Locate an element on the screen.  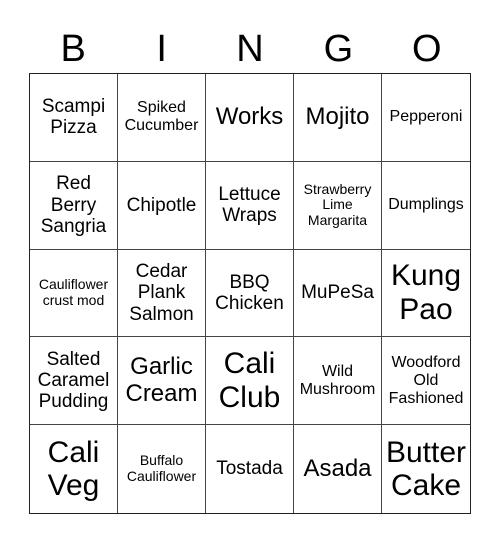
cell-label: Butter Cake is located at coordinates (426, 469).